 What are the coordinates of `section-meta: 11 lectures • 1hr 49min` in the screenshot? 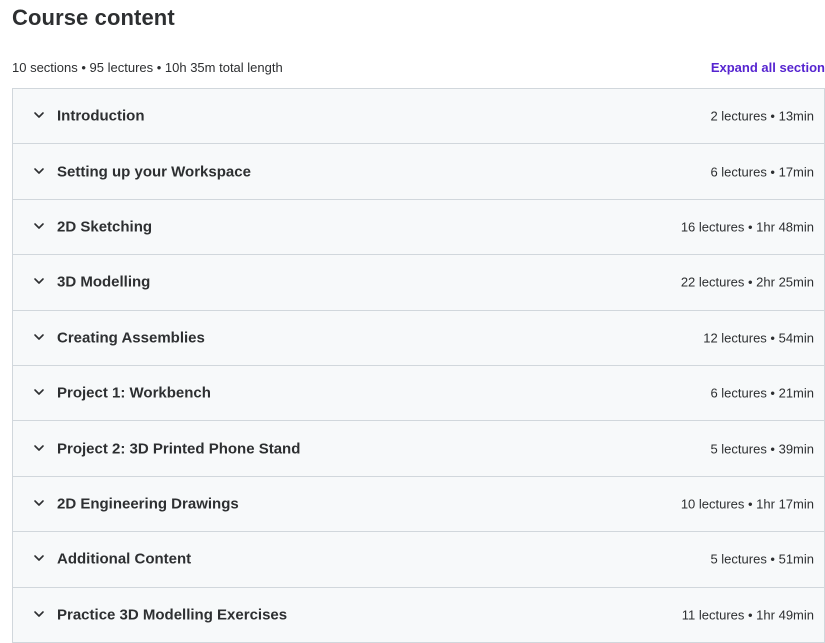 It's located at (747, 615).